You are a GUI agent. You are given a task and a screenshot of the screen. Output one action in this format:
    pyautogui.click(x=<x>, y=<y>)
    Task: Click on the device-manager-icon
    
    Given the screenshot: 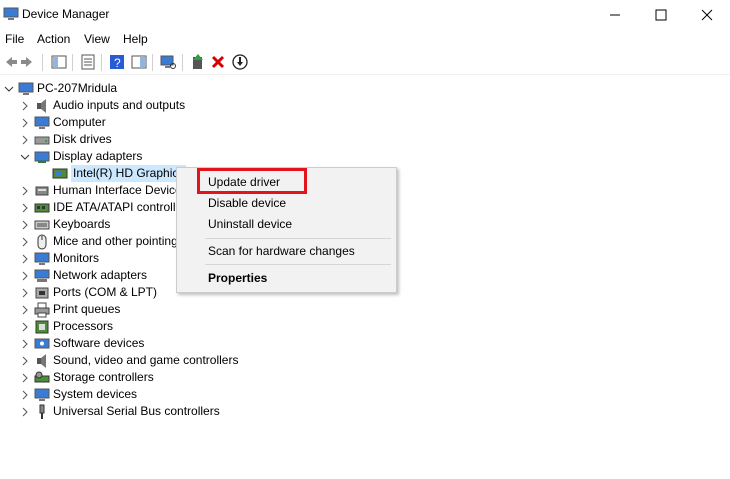 What is the action you would take?
    pyautogui.click(x=11, y=13)
    